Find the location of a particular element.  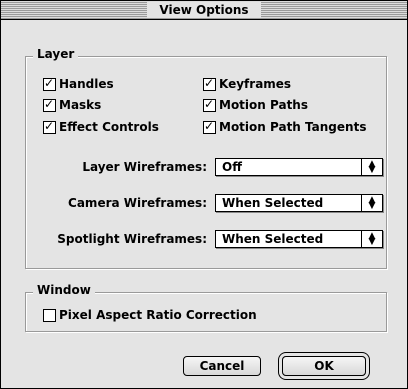

motion-path-tangents-checkbox: Motion Path Tangents is located at coordinates (285, 126).